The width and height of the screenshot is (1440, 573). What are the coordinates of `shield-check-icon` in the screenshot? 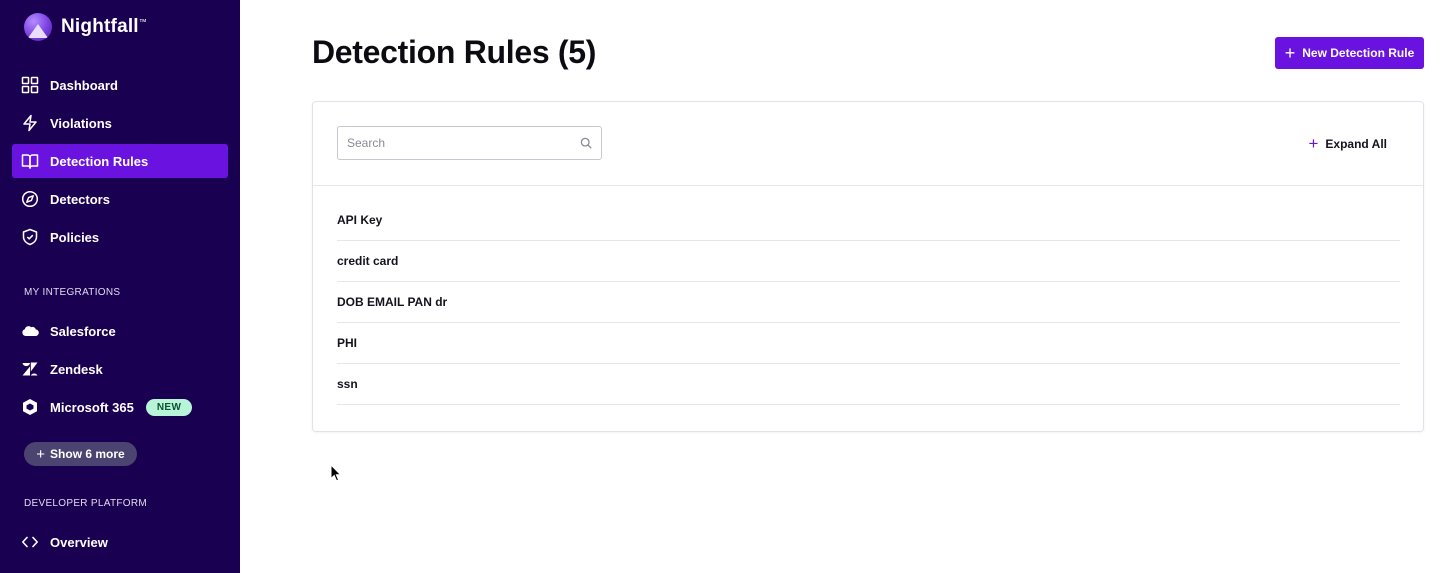 It's located at (30, 237).